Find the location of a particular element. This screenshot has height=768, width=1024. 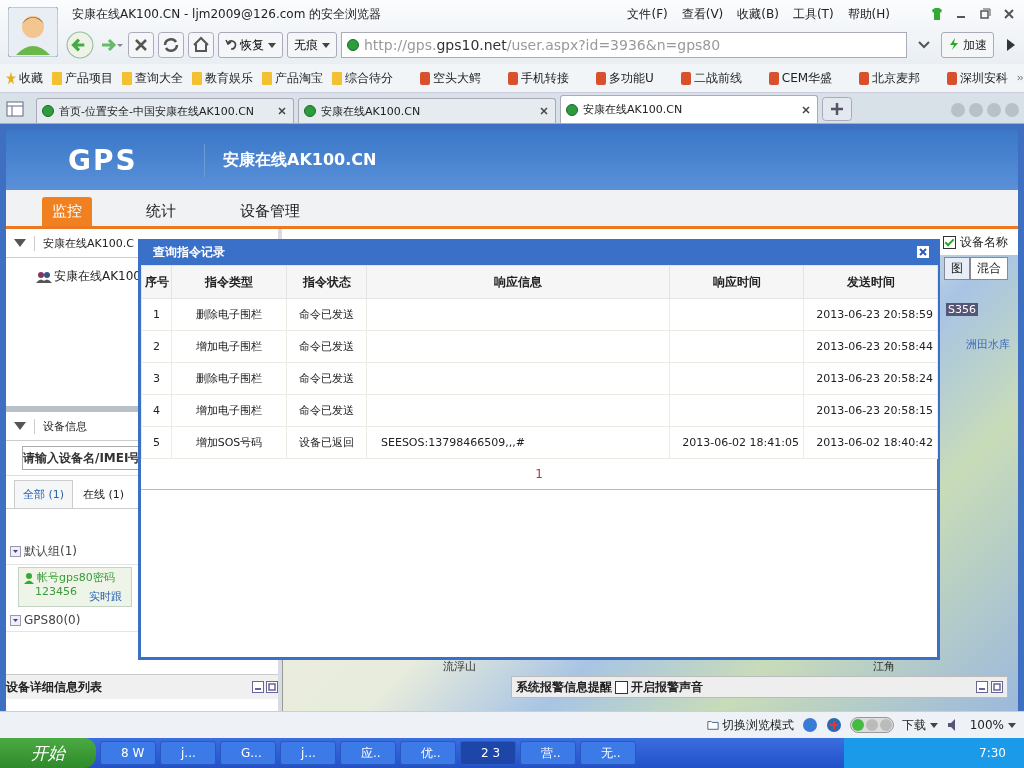

table-cell: 2013-06-02 18:41:05 is located at coordinates (740, 442).